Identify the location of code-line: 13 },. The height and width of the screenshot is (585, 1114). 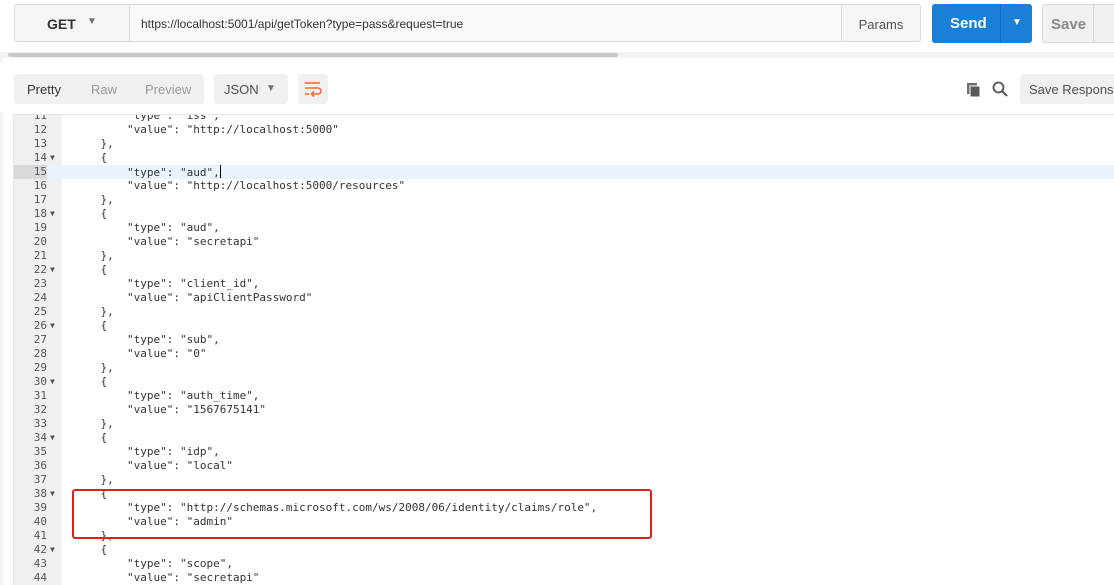
(564, 144).